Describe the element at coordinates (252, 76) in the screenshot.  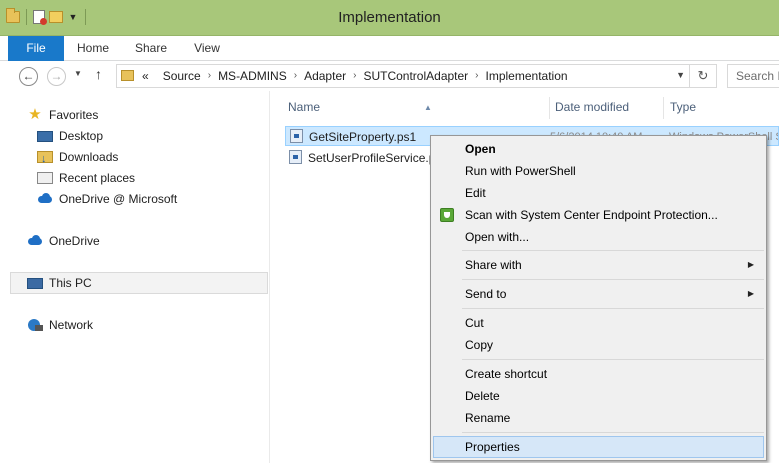
I see `breadcrumb-item: MS-ADMINS` at that location.